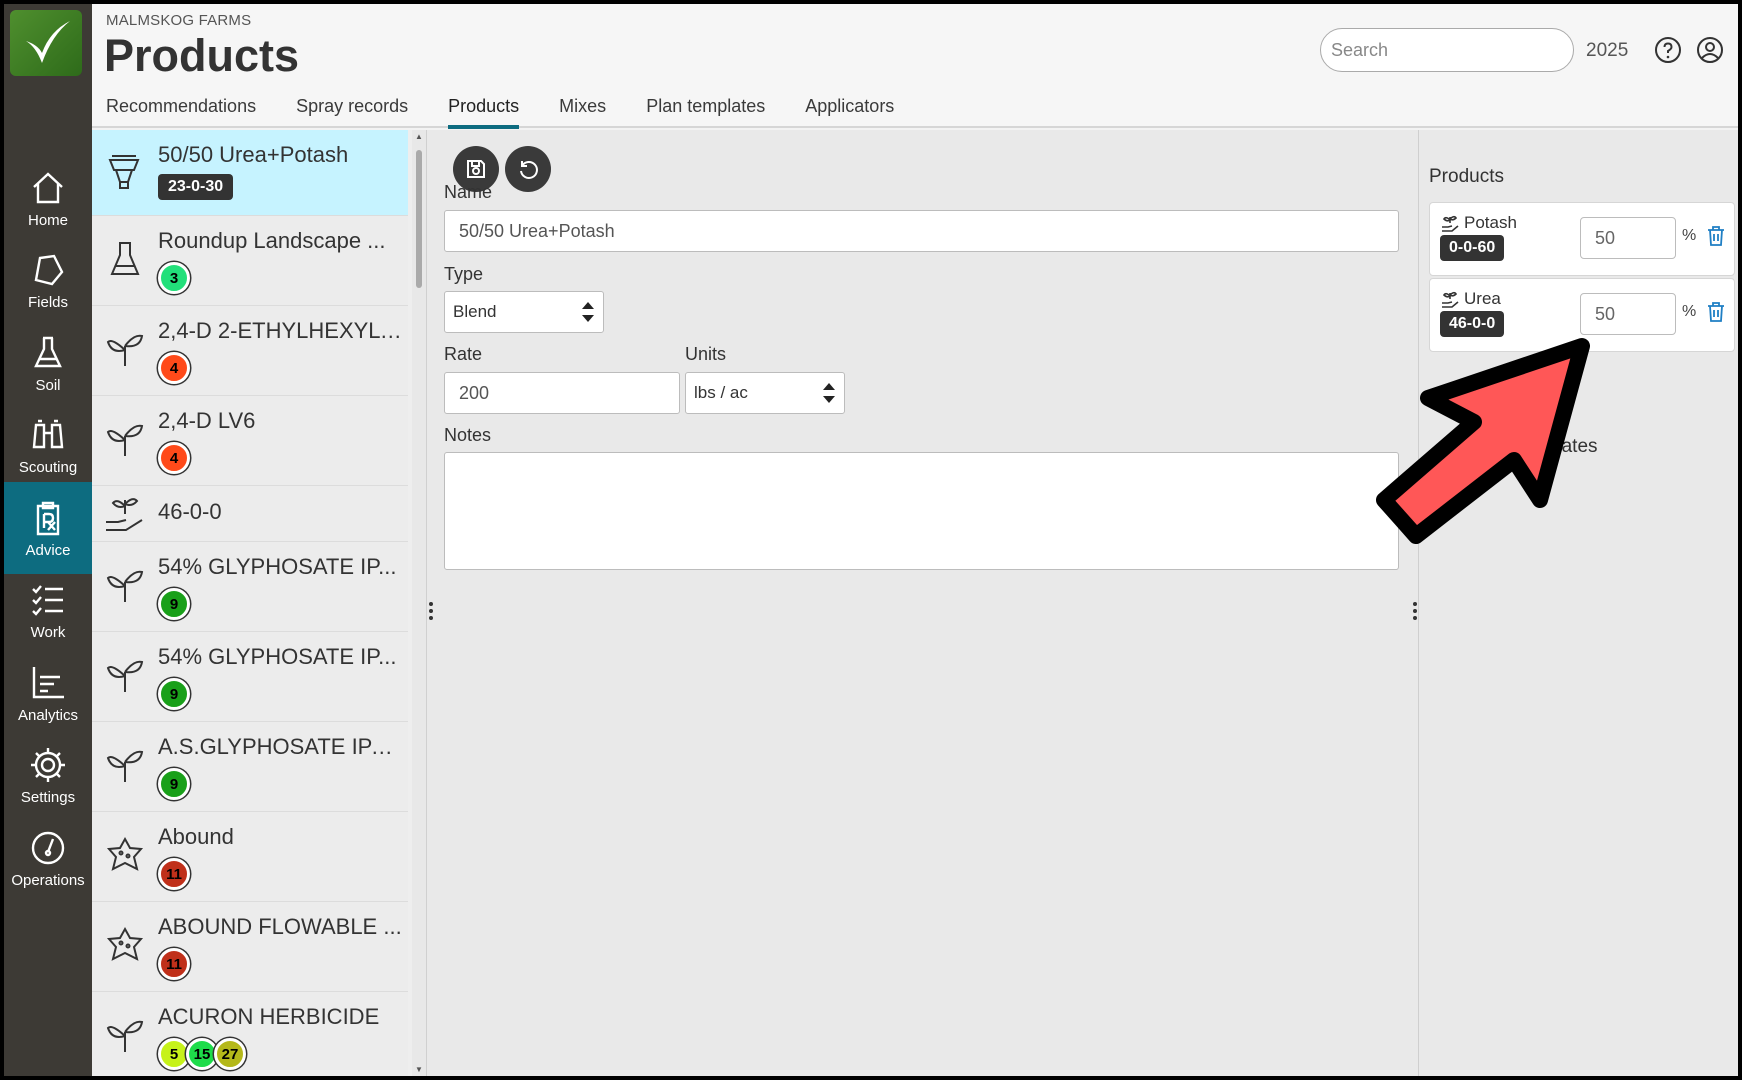 The image size is (1742, 1080). I want to click on year-selector: 2025, so click(1607, 51).